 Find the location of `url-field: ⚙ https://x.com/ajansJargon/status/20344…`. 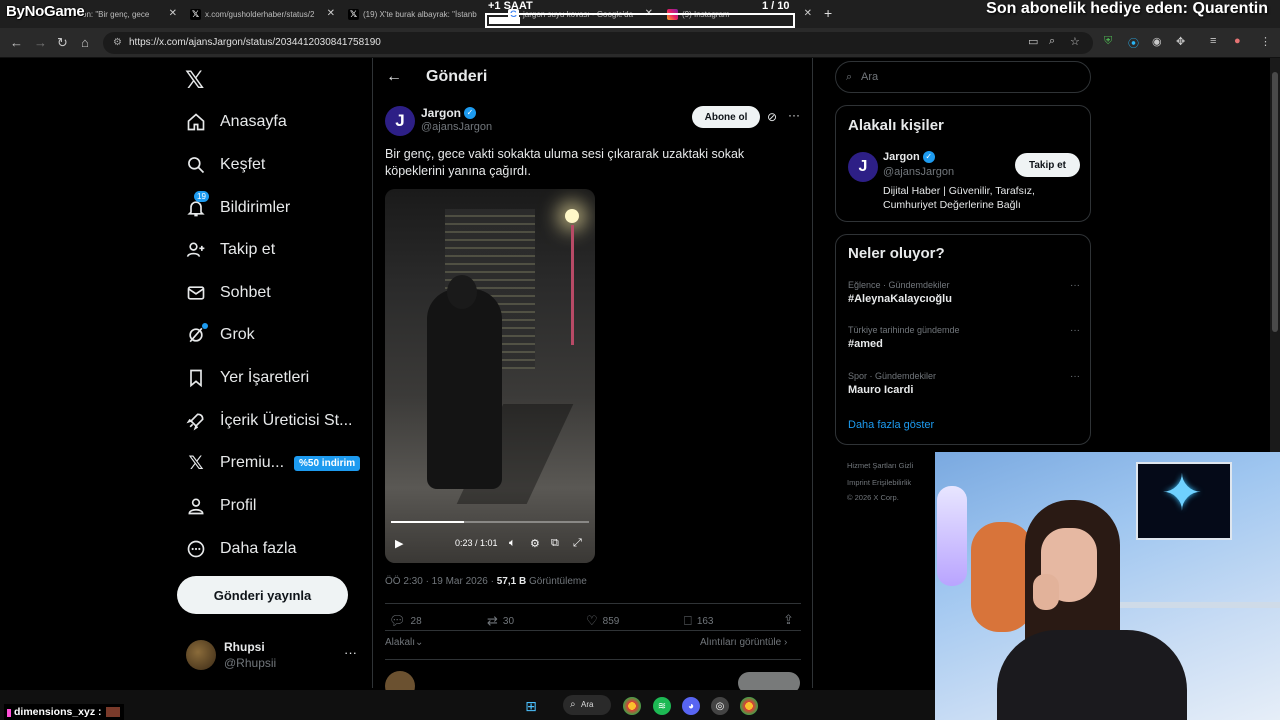

url-field: ⚙ https://x.com/ajansJargon/status/20344… is located at coordinates (598, 43).